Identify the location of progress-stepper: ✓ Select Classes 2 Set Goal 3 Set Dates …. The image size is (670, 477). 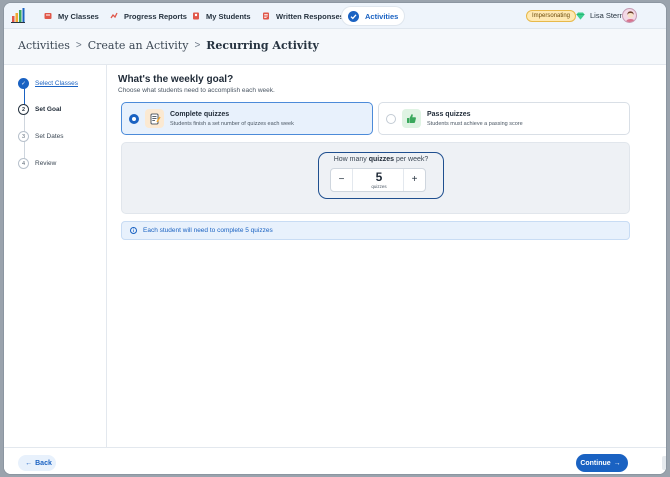
(55, 256).